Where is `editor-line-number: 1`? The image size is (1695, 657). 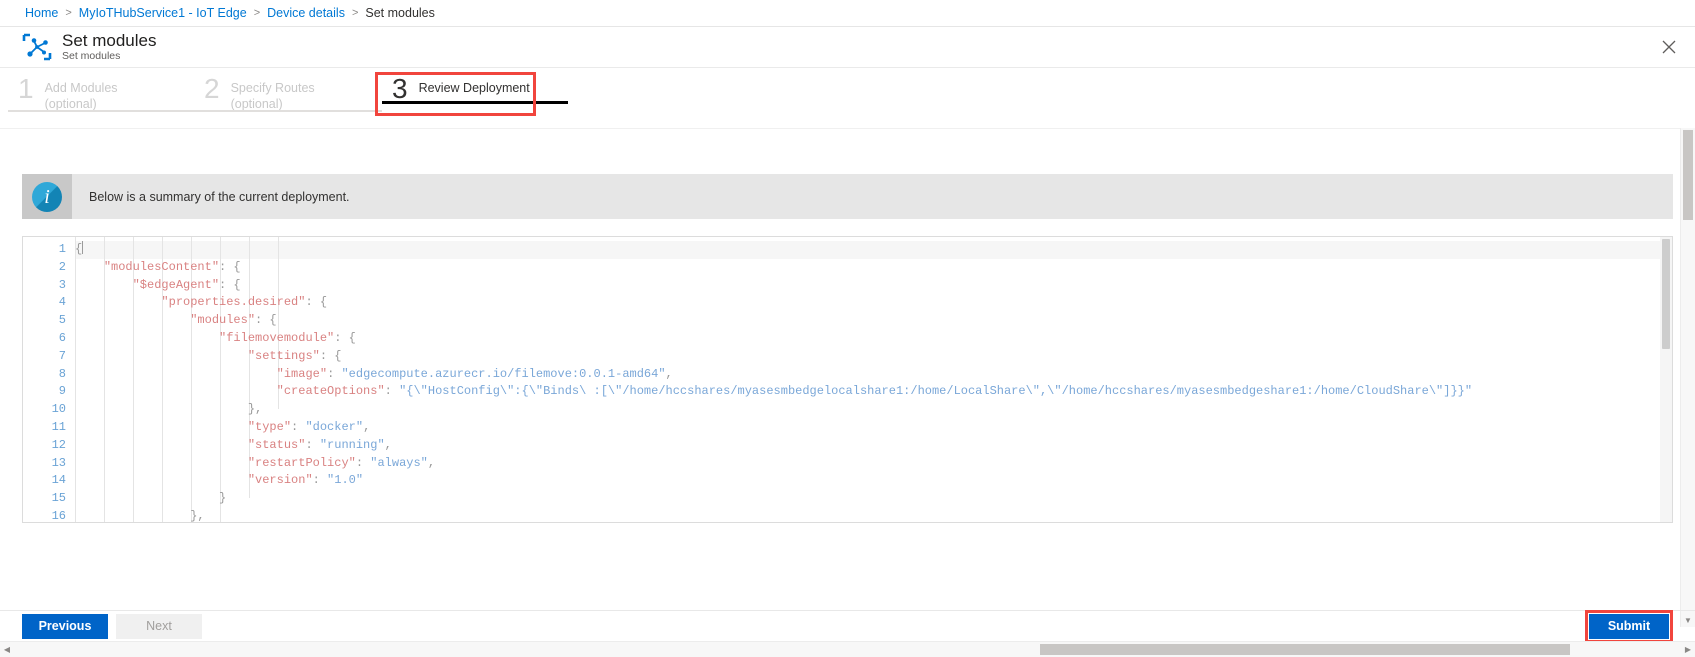
editor-line-number: 1 is located at coordinates (62, 249).